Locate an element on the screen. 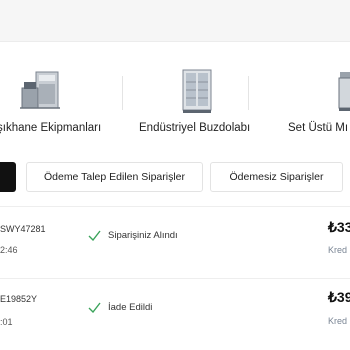 This screenshot has width=350, height=350. order-status-label: İade Edildi is located at coordinates (130, 307).